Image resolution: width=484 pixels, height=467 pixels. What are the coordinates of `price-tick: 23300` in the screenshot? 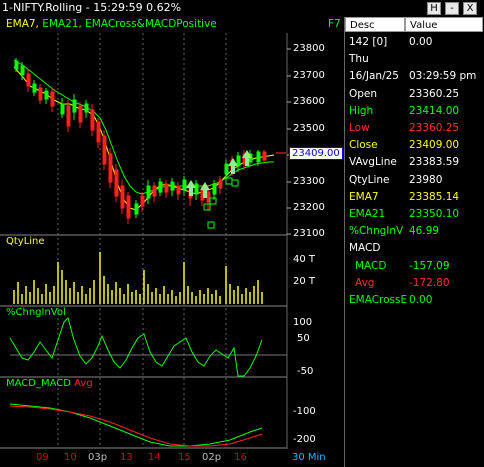 It's located at (309, 181).